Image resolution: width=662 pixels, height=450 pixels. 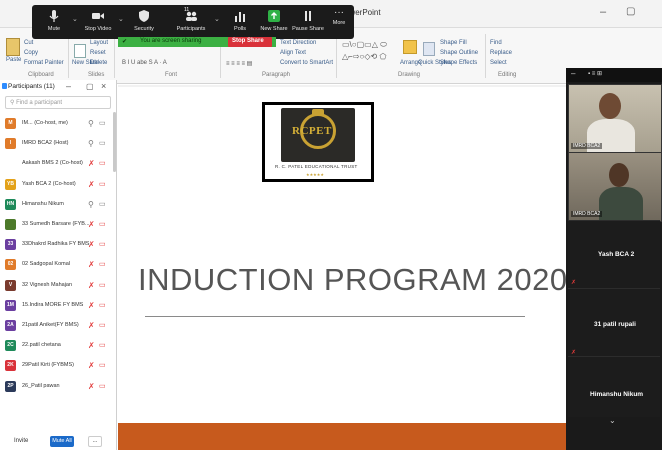 I want to click on pause-icon, so click(x=308, y=16).